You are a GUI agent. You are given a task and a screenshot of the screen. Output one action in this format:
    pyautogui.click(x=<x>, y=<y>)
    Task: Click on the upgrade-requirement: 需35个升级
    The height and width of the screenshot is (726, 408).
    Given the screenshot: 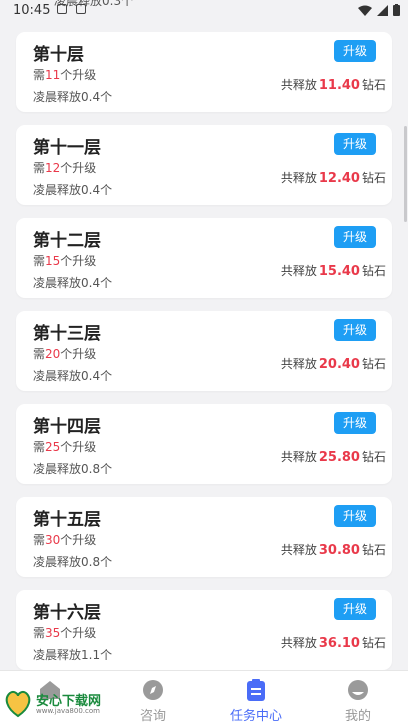 What is the action you would take?
    pyautogui.click(x=64, y=632)
    